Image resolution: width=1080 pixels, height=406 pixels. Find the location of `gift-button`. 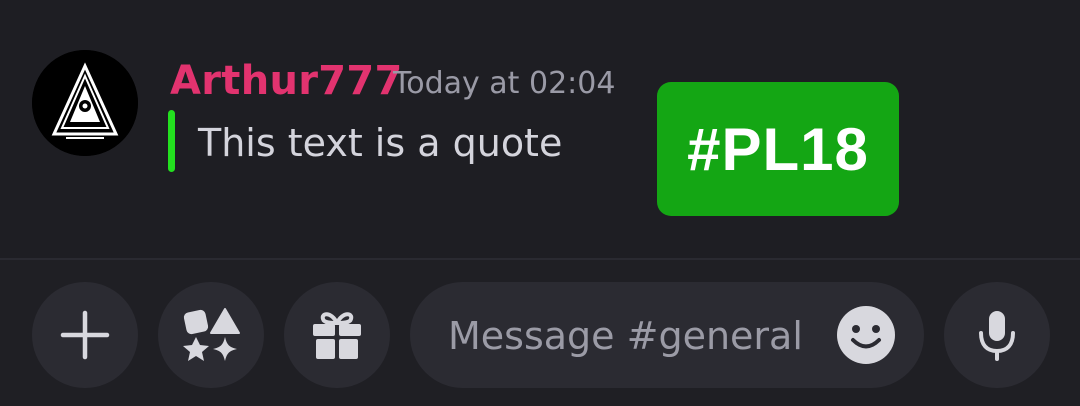

gift-button is located at coordinates (337, 335).